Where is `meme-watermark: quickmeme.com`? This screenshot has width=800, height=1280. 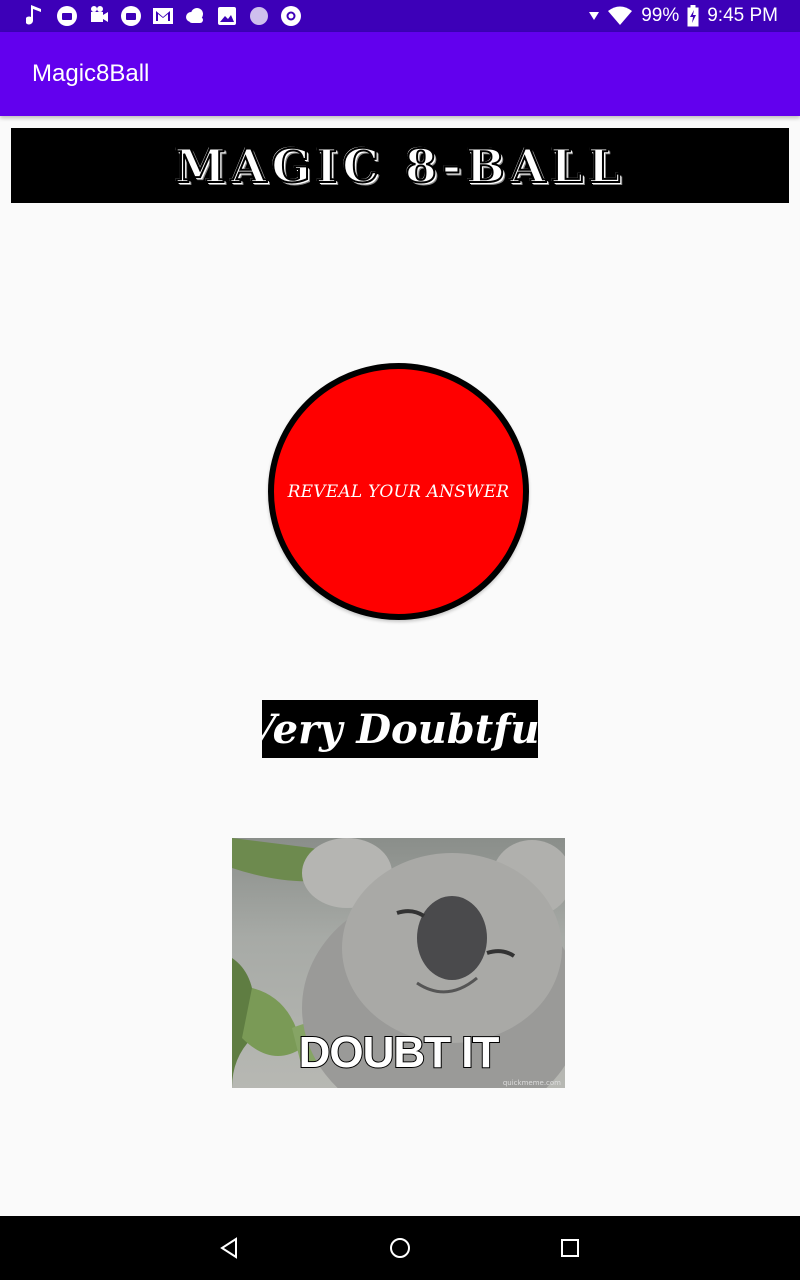 meme-watermark: quickmeme.com is located at coordinates (531, 1083).